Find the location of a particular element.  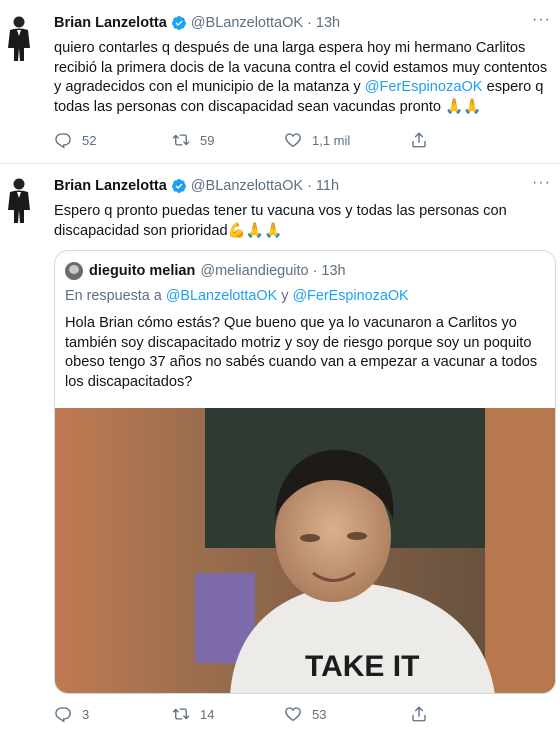

retweet-button: 14 is located at coordinates (228, 714).